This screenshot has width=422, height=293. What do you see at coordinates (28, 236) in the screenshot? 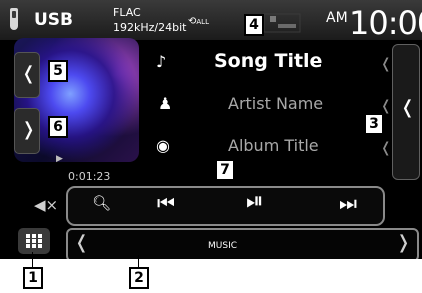
I see `grid-icon` at bounding box center [28, 236].